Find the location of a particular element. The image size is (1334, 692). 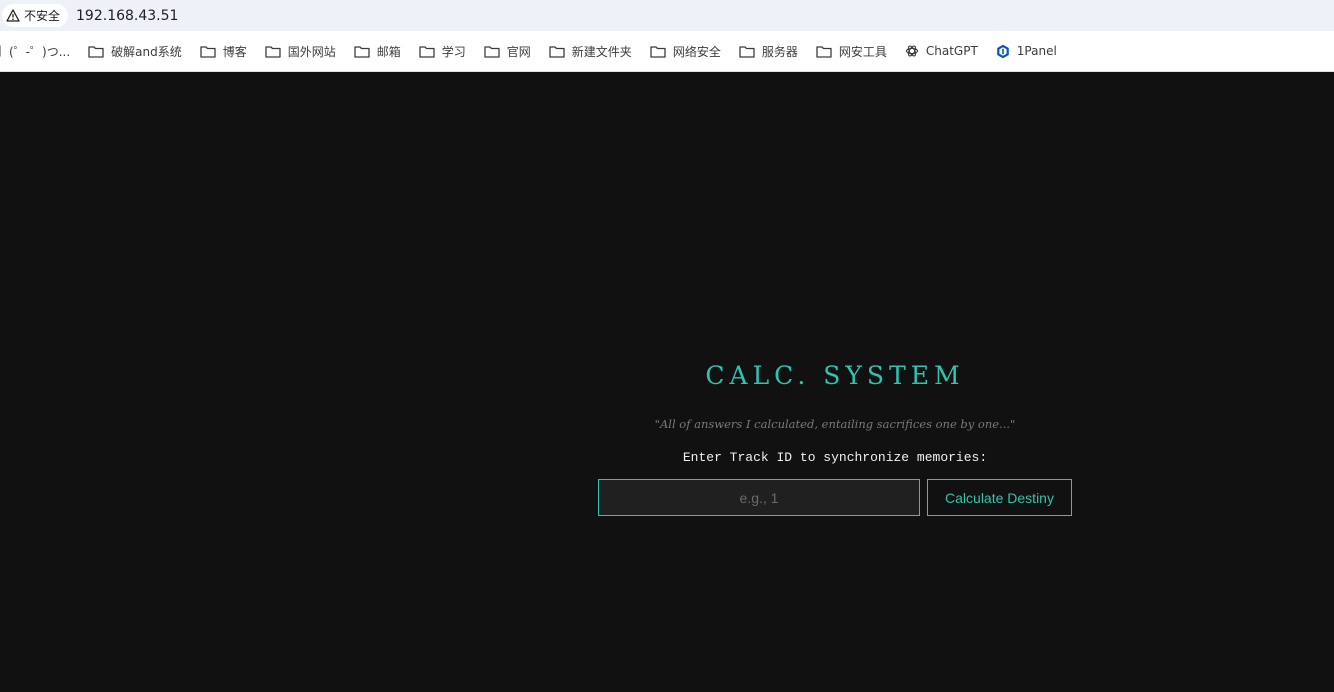

bookmark-label: 网络安全 is located at coordinates (696, 51).